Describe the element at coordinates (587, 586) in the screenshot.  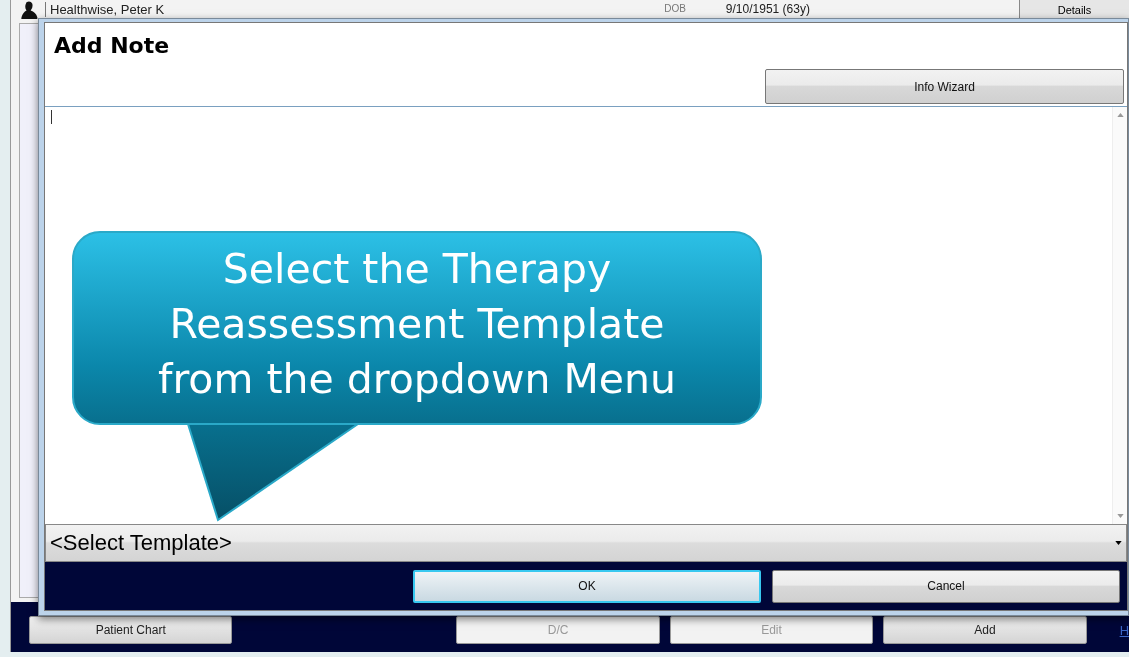
I see `dialog-button: OK` at that location.